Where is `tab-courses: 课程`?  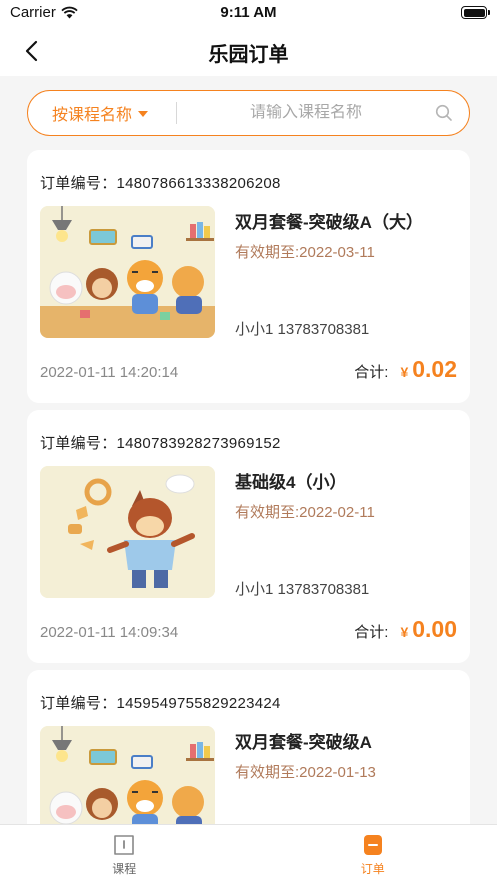
tab-courses: 课程 is located at coordinates (124, 854).